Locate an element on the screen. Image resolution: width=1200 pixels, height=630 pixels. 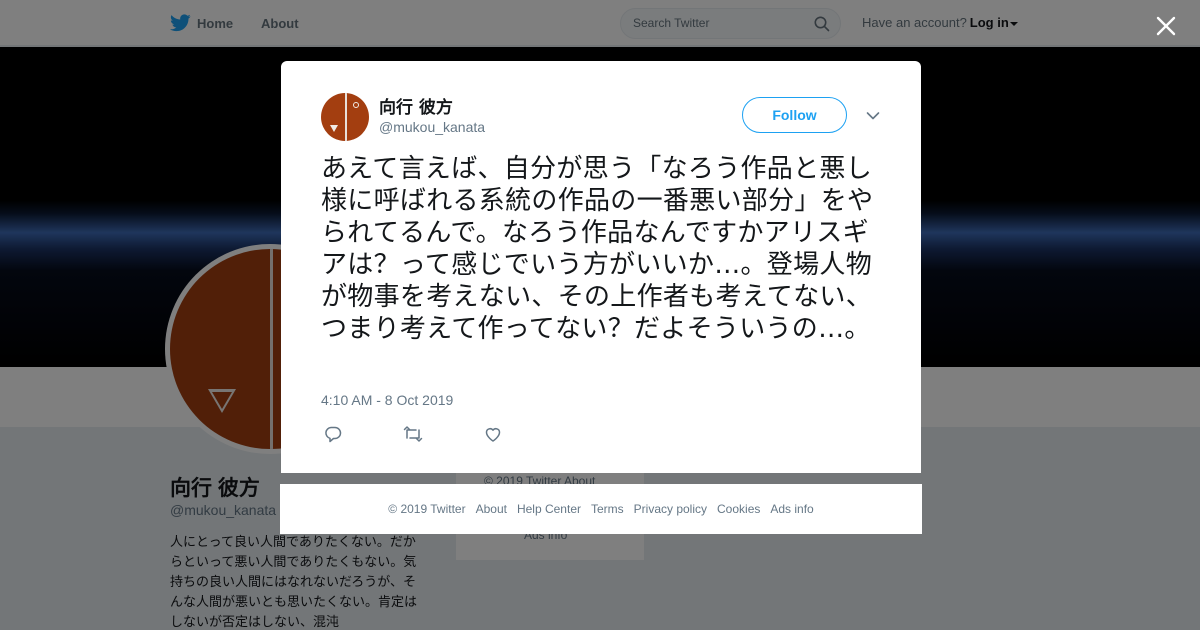
tweet-author-name: 向行 彼方 is located at coordinates (416, 105).